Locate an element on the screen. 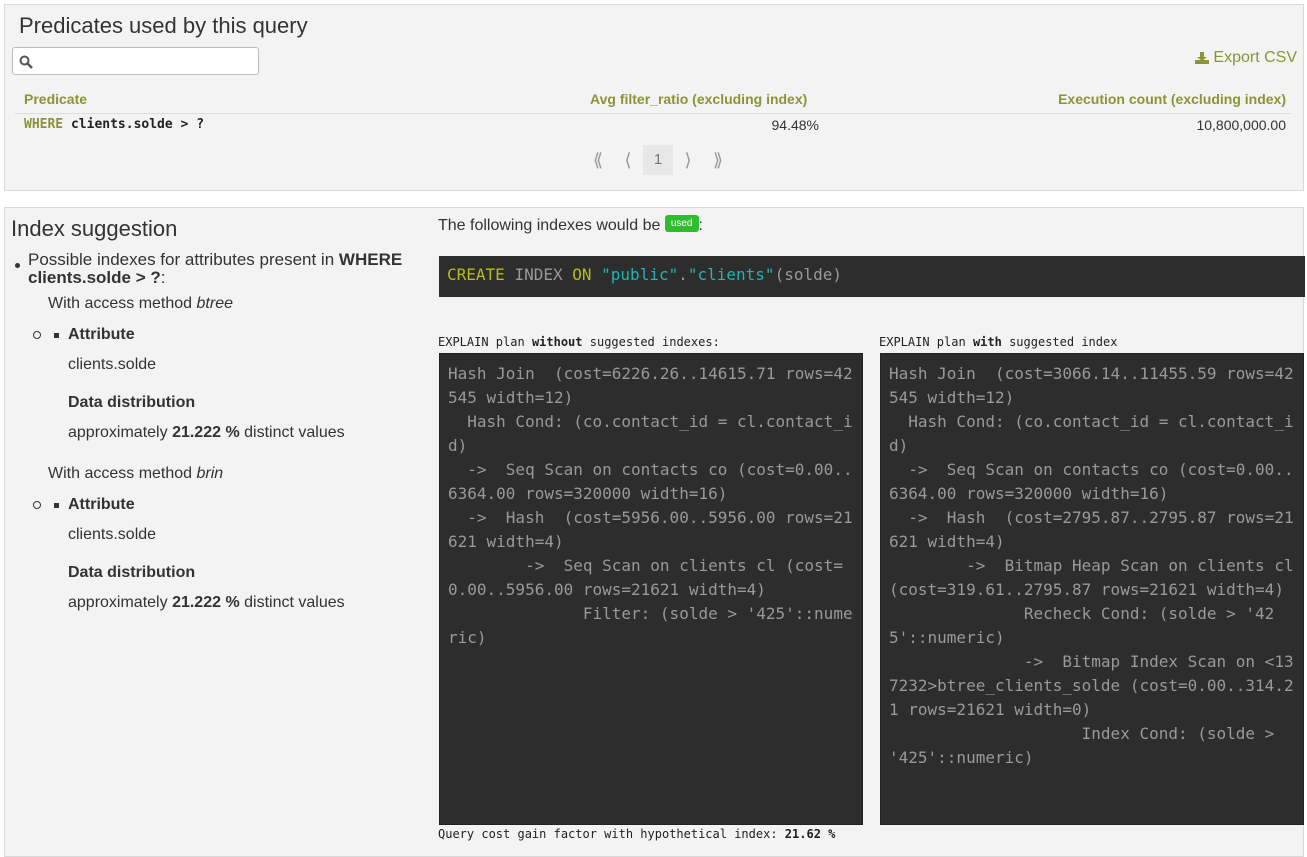  filter-ratio-cell: 94.48% is located at coordinates (795, 125).